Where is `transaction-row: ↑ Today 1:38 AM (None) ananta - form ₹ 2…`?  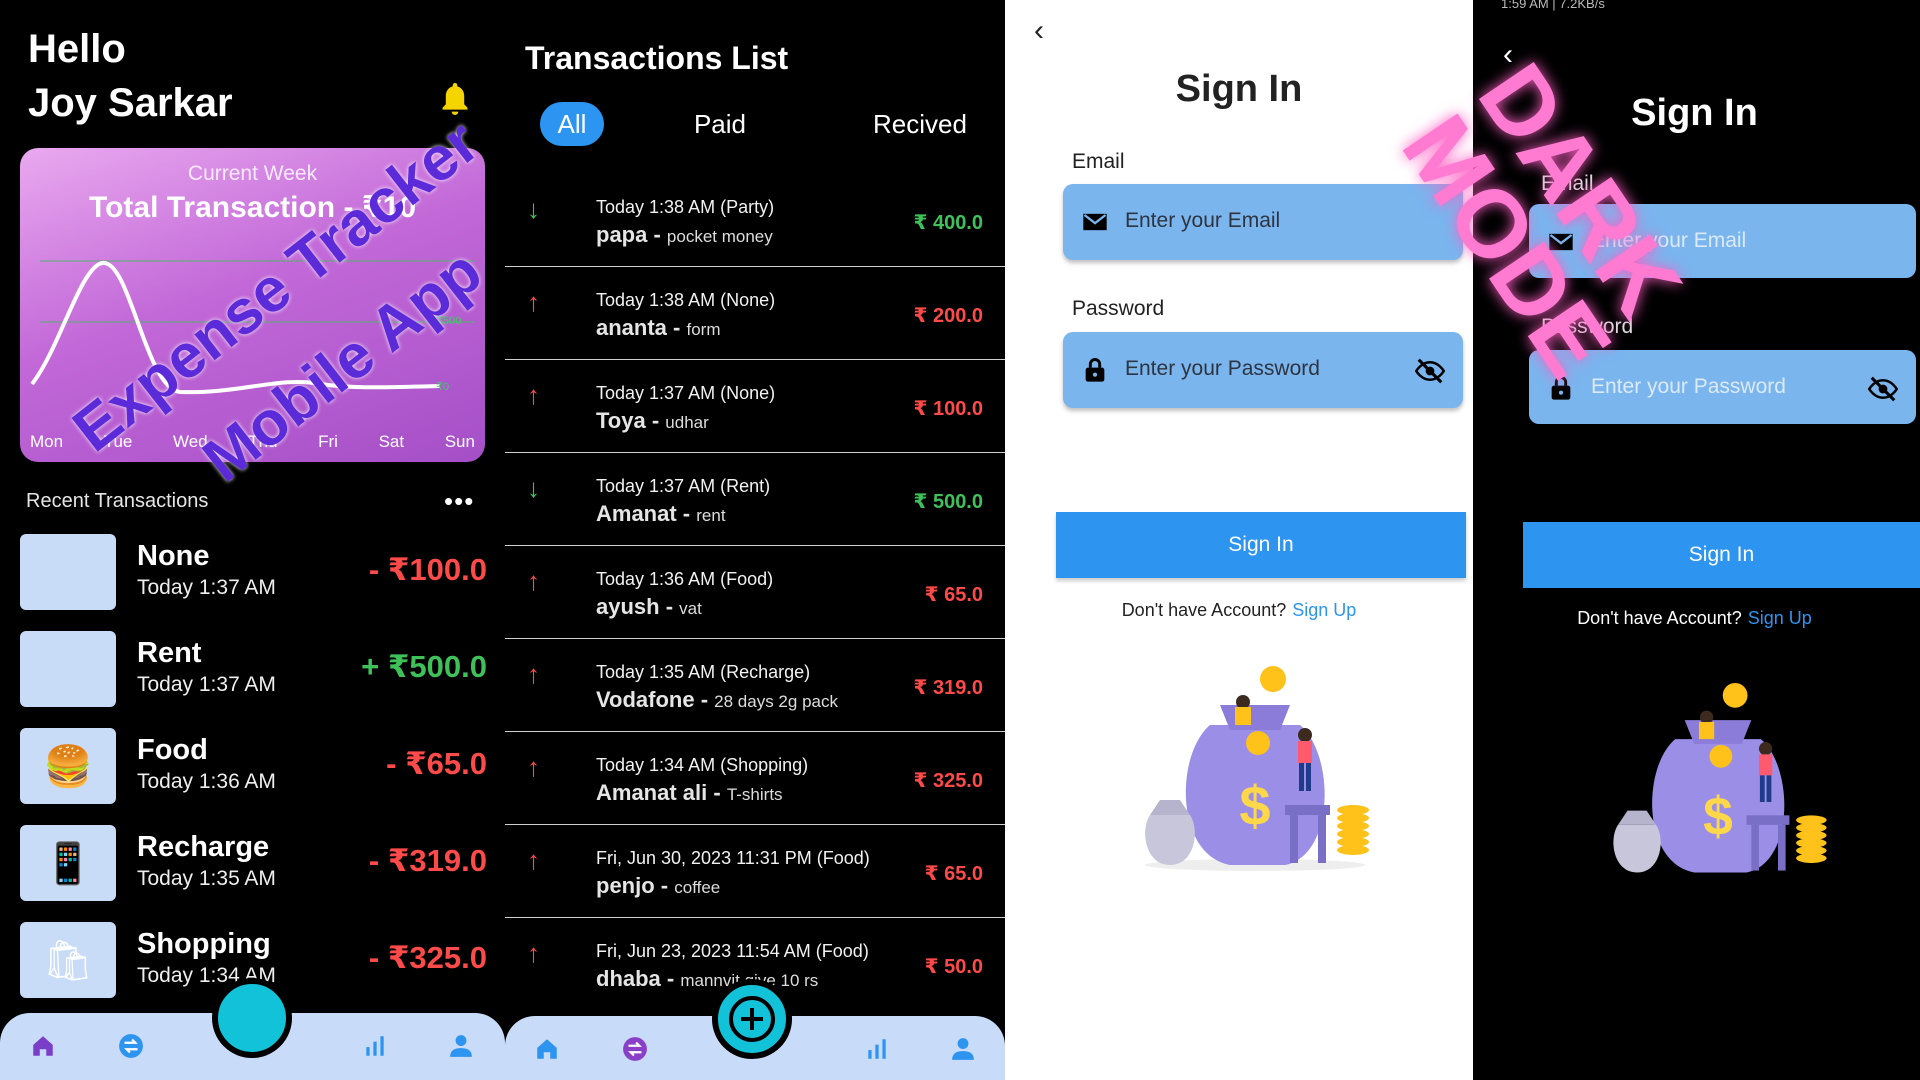 transaction-row: ↑ Today 1:38 AM (None) ananta - form ₹ 2… is located at coordinates (755, 313).